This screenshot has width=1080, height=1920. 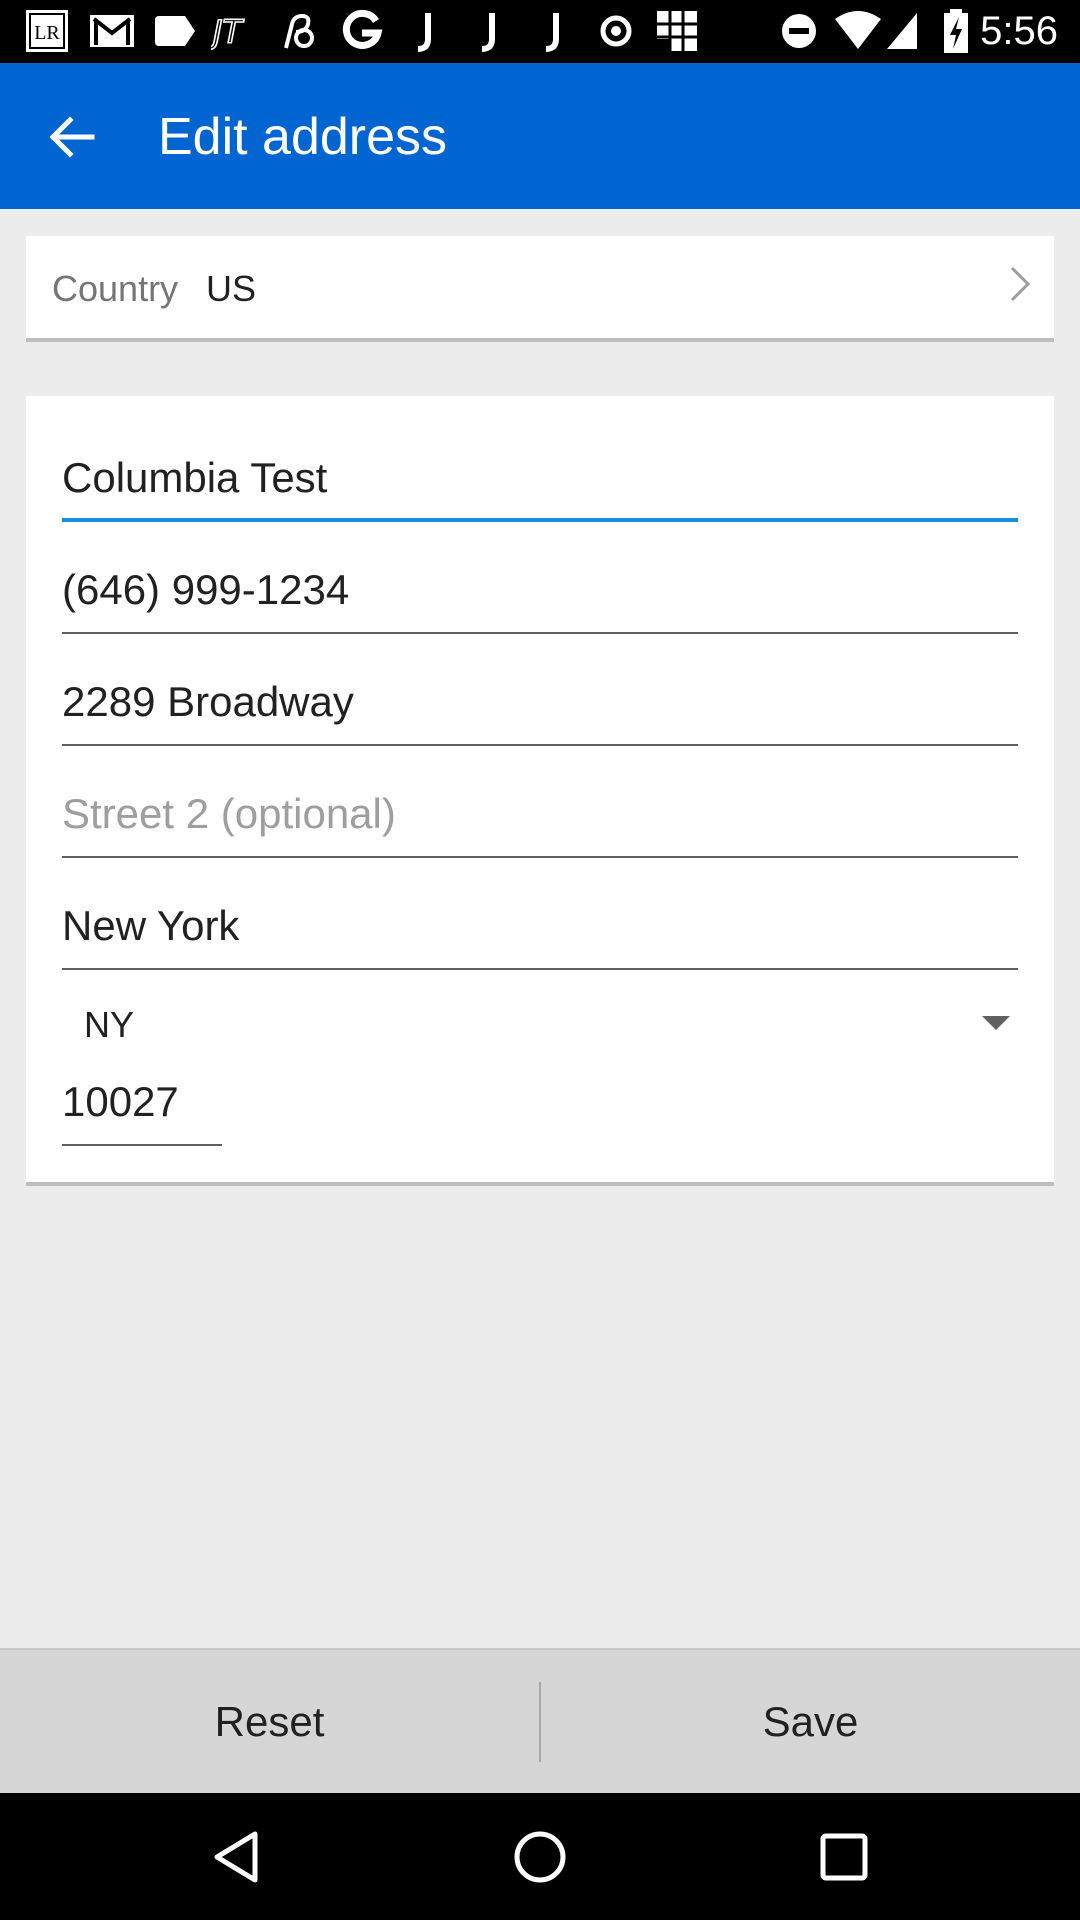 I want to click on jt-app-icon: JT, so click(x=236, y=31).